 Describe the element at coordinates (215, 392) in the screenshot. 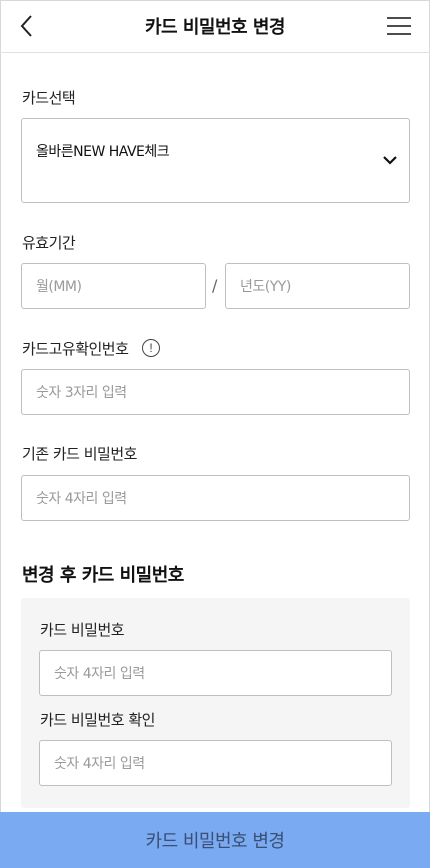

I see `cvc-input: 숫자 3자리 입력` at that location.